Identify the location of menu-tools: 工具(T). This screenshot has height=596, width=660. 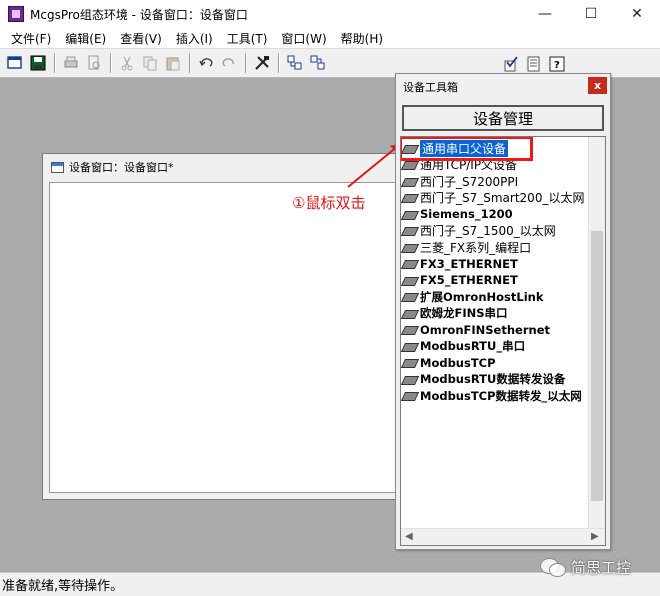
(247, 38).